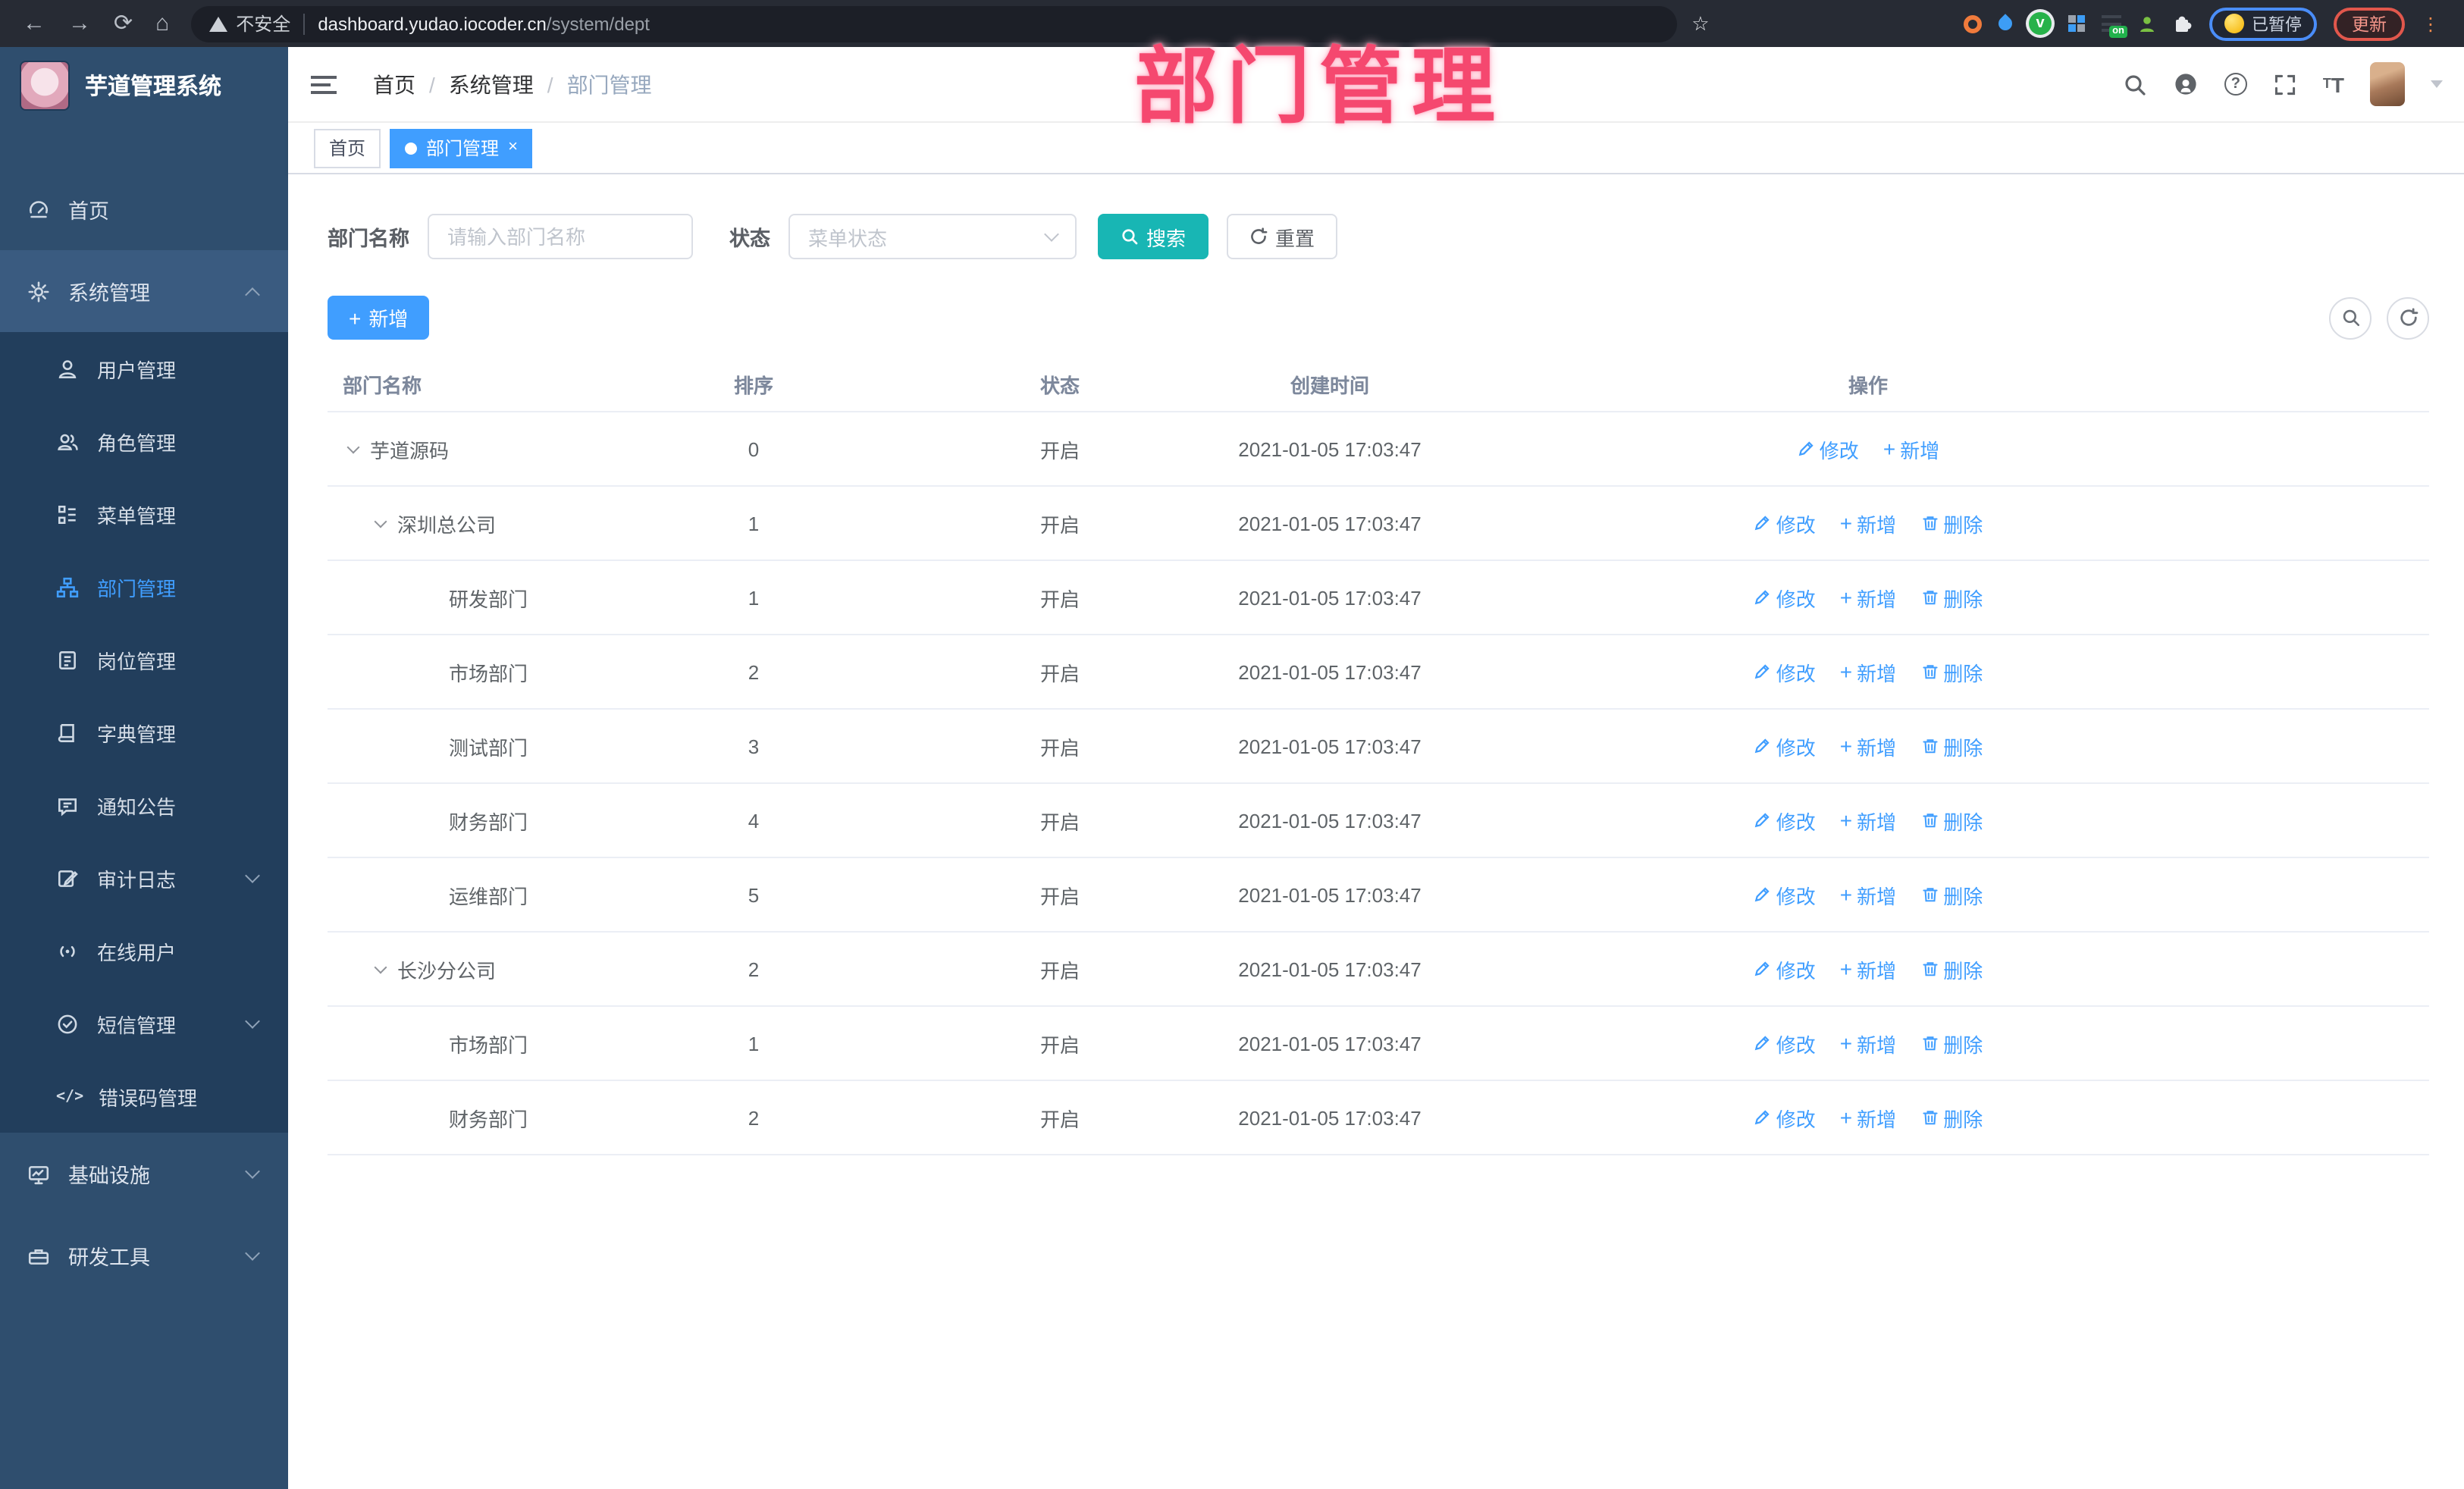 This screenshot has height=1489, width=2464. Describe the element at coordinates (2147, 23) in the screenshot. I see `extension-person-icon` at that location.